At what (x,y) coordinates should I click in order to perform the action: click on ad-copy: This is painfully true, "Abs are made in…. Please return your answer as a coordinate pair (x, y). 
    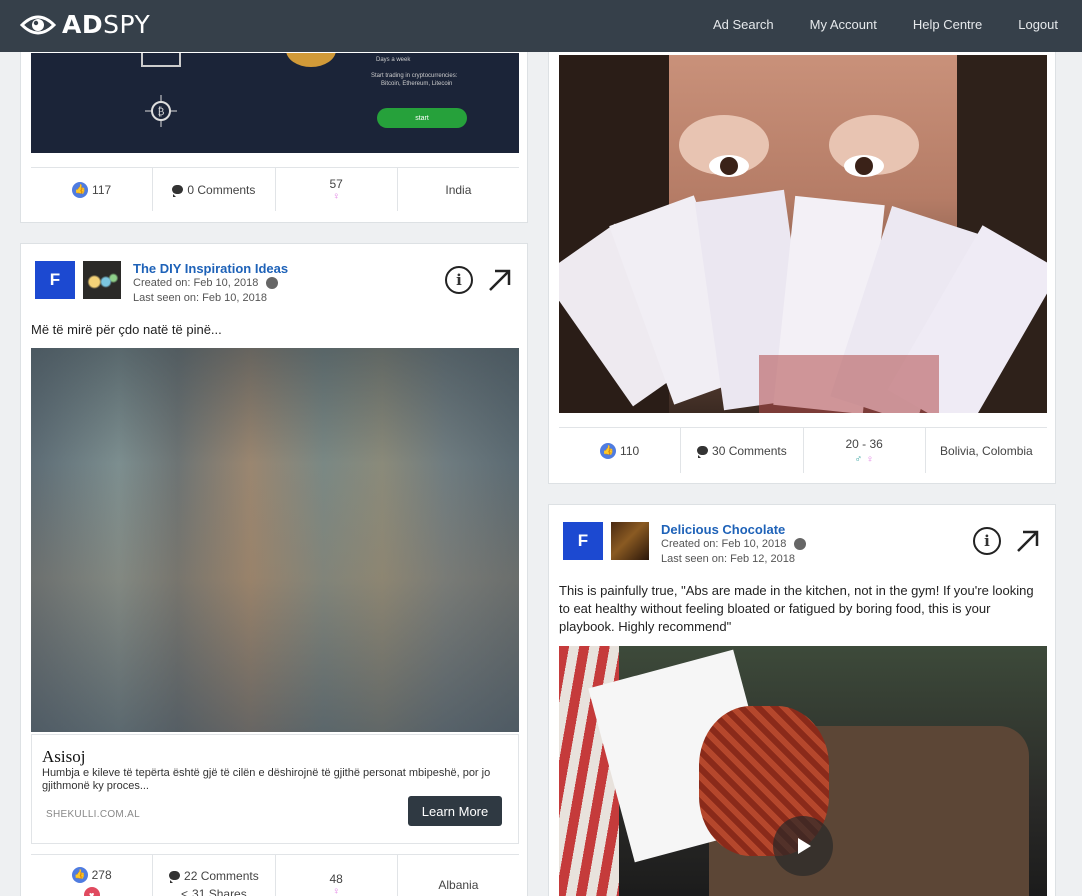
    Looking at the image, I should click on (796, 608).